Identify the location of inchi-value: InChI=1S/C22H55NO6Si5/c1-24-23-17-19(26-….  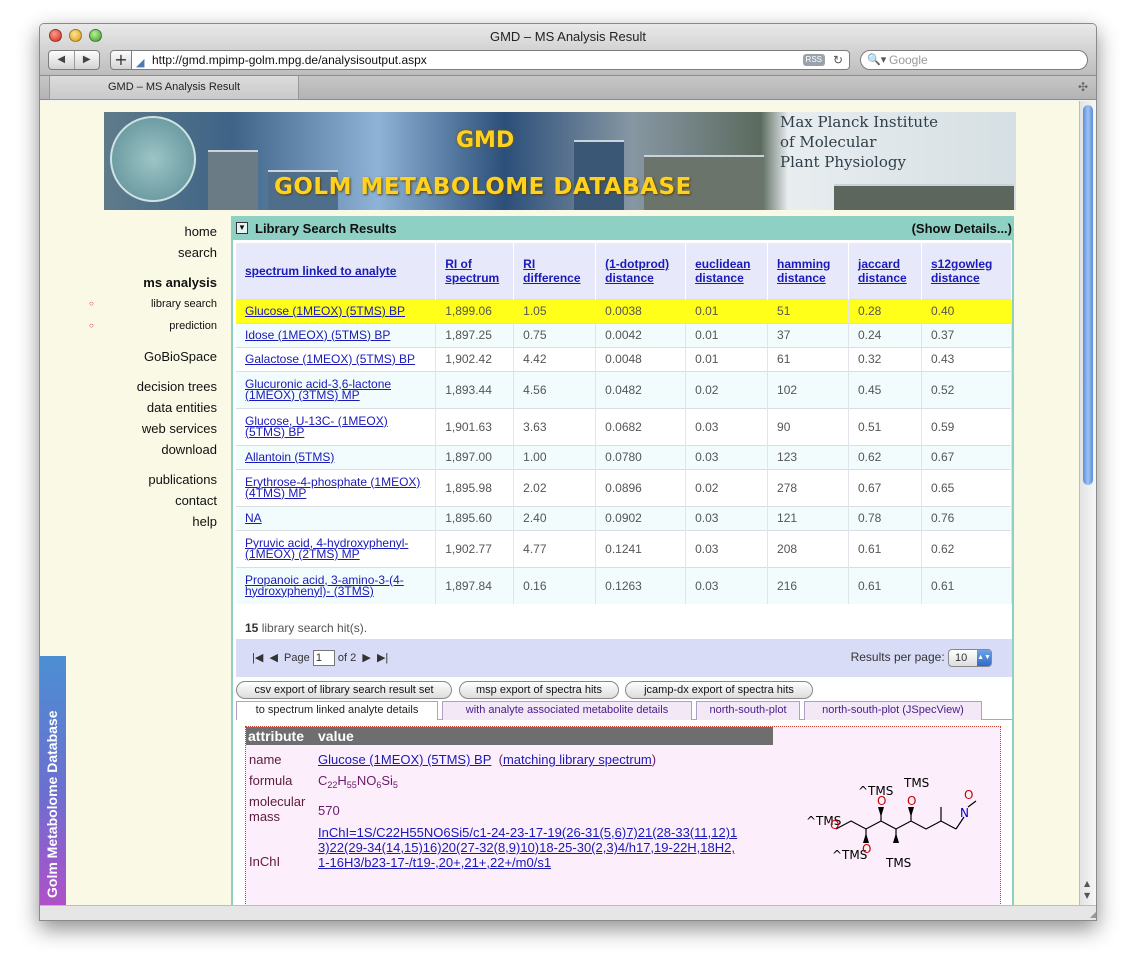
(528, 847).